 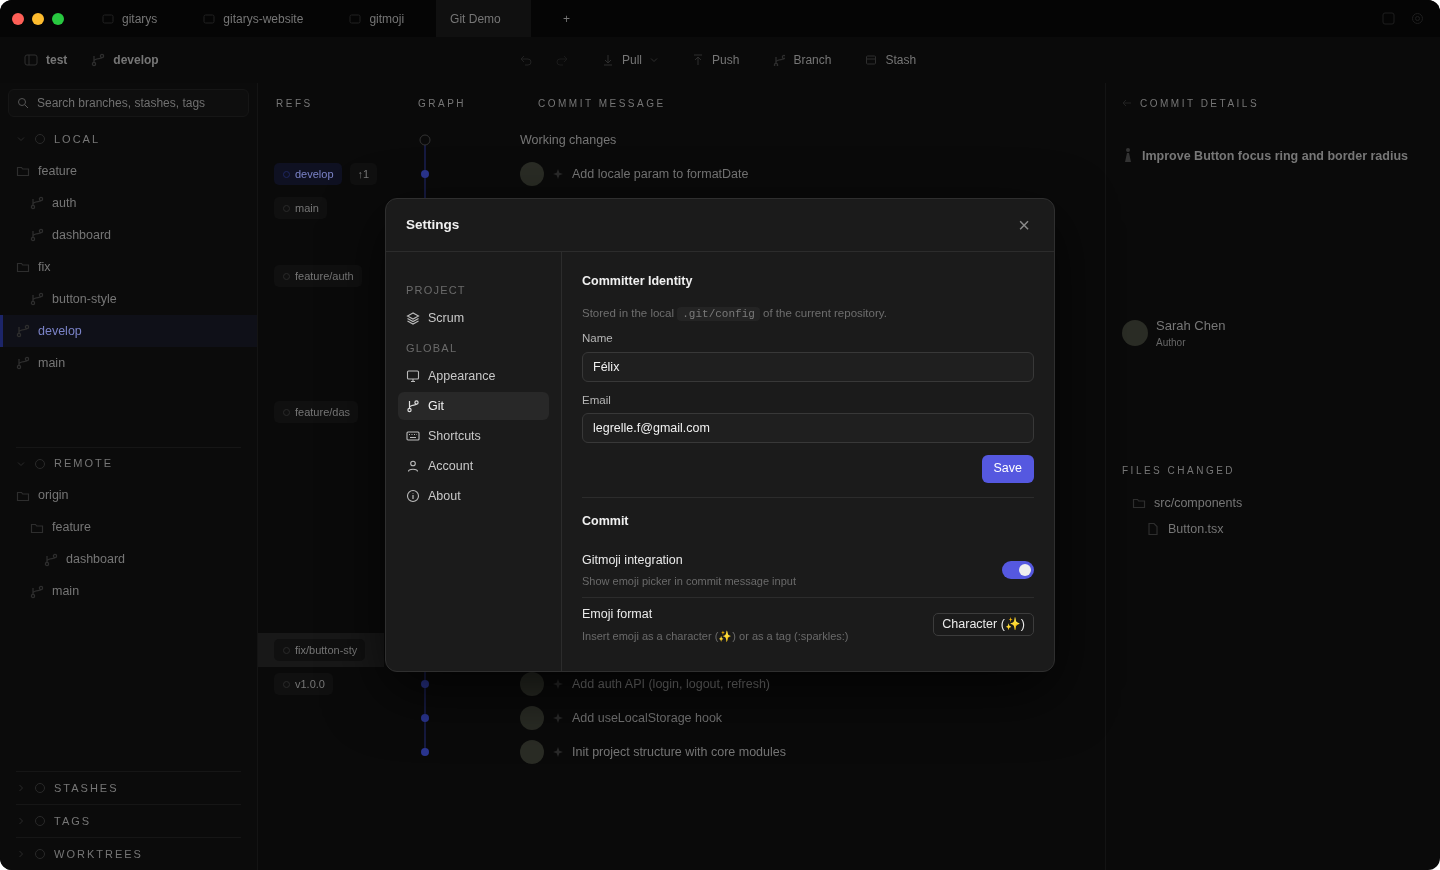 What do you see at coordinates (128, 495) in the screenshot?
I see `branch-item: origin` at bounding box center [128, 495].